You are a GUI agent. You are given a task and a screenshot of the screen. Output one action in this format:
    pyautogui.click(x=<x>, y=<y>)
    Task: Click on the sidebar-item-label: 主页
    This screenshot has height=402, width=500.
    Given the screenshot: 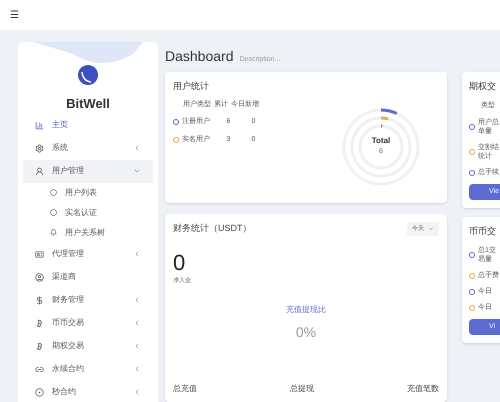 What is the action you would take?
    pyautogui.click(x=60, y=125)
    